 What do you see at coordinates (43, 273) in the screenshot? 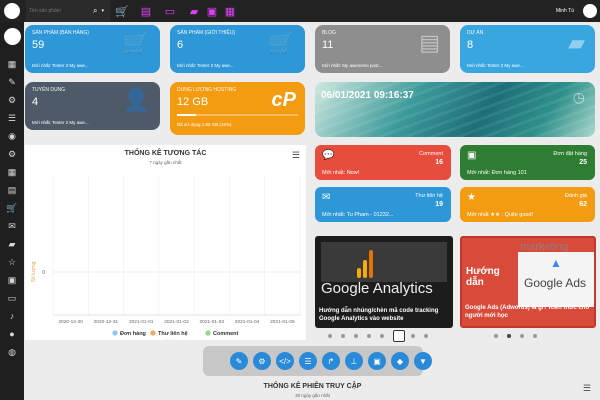
I see `y-tick-label: 0` at bounding box center [43, 273].